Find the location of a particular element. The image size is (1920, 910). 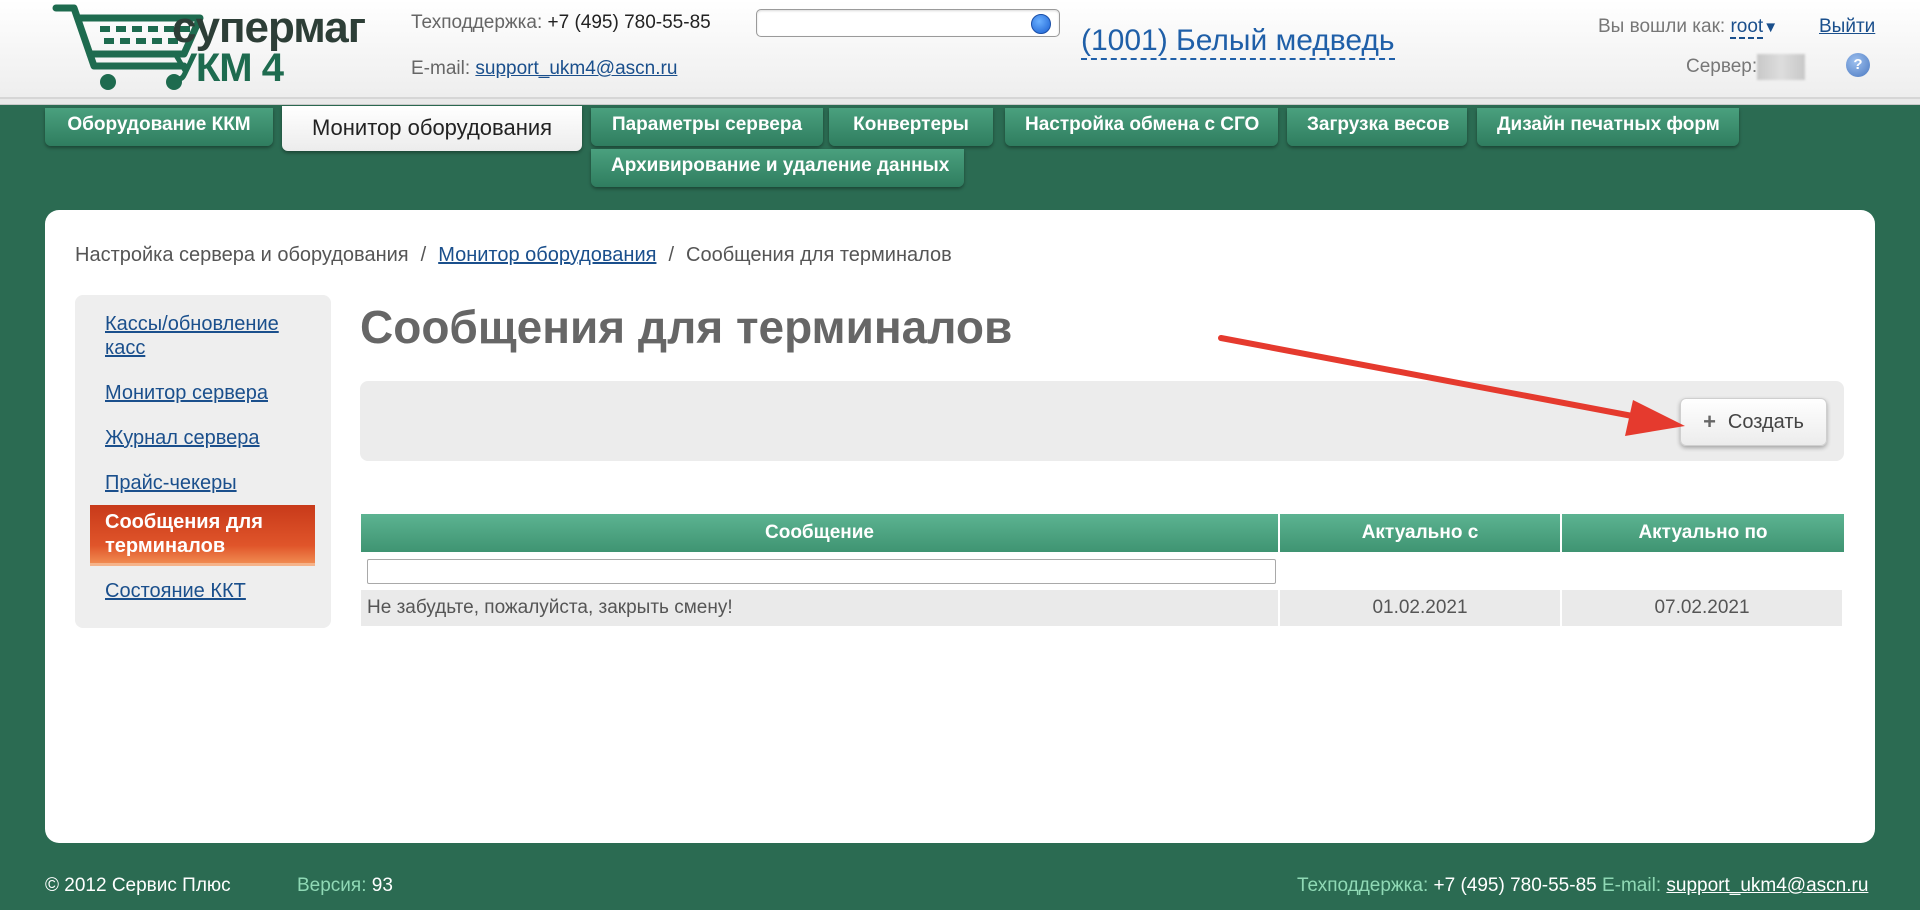

footer-copyright: © 2012 Сервис Плюс is located at coordinates (138, 885).